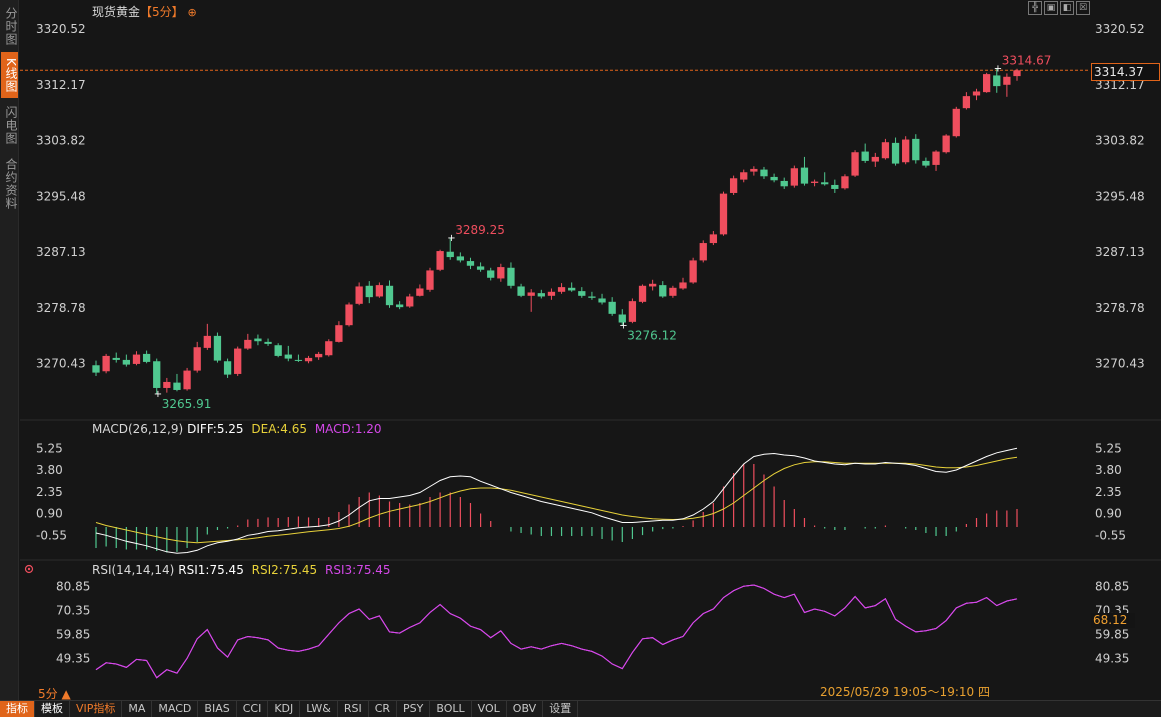 This screenshot has width=1161, height=717. What do you see at coordinates (1112, 635) in the screenshot?
I see `rsi-ytick-right-2: 59.85` at bounding box center [1112, 635].